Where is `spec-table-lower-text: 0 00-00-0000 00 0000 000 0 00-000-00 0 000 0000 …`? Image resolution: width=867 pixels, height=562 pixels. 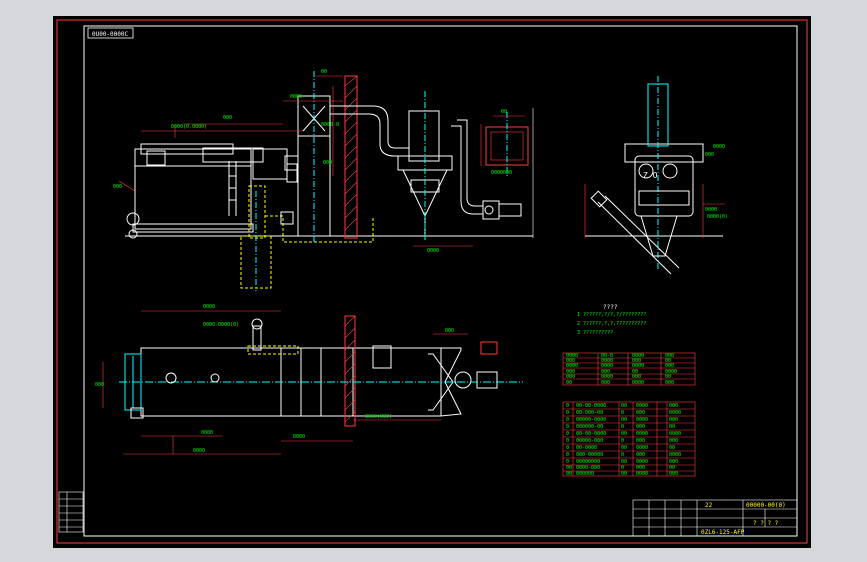
spec-table-lower-text: 0 00-00-0000 00 0000 000 0 00-000-00 0 000 0000 … is located at coordinates (623, 440).